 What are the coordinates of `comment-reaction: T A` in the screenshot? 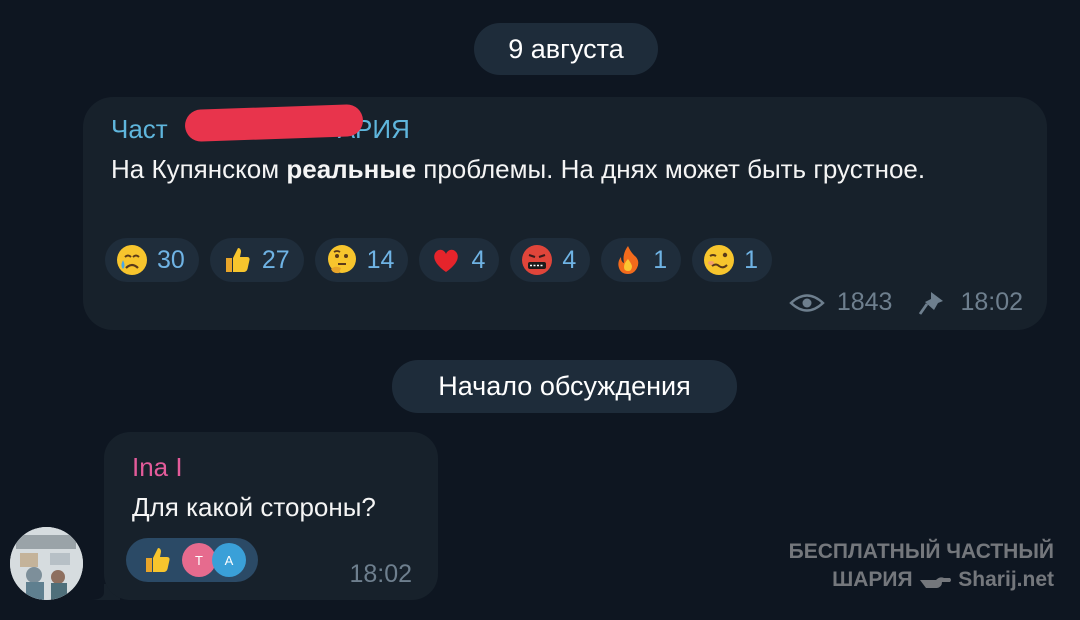 It's located at (192, 560).